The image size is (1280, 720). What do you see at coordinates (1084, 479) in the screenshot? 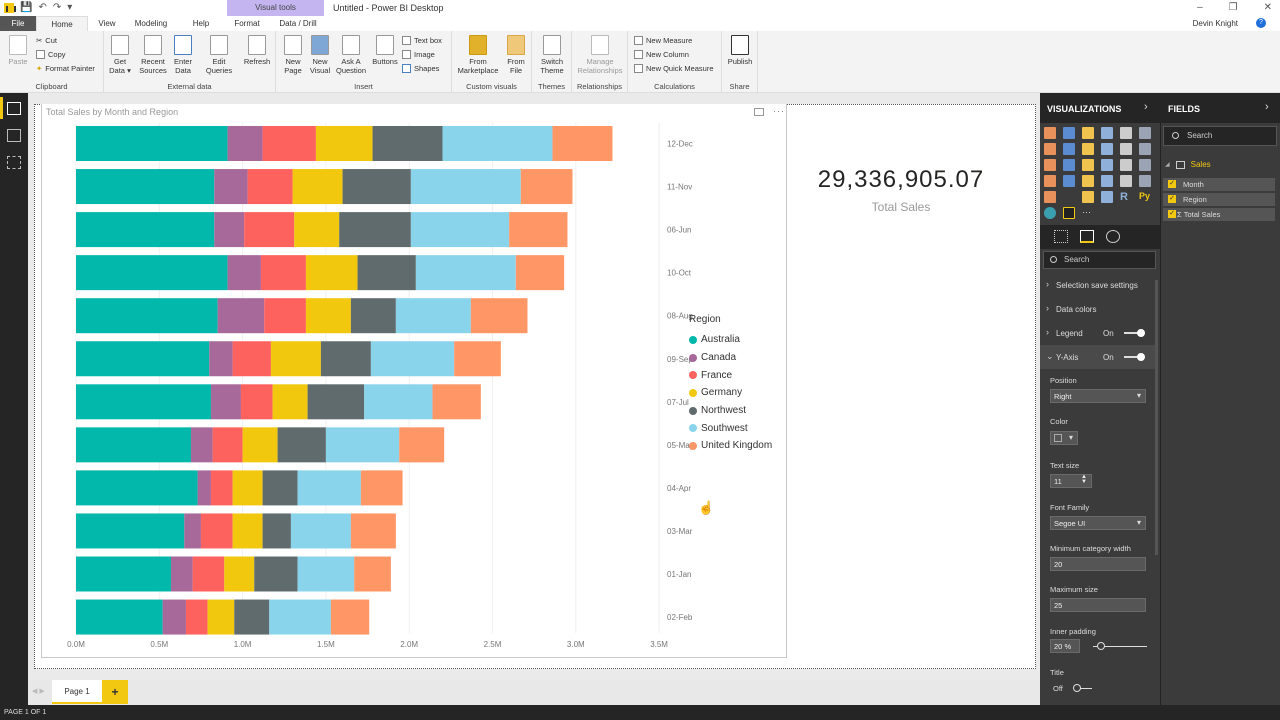
I see `stepper-arrows-icon: ▲ ▼` at bounding box center [1084, 479].